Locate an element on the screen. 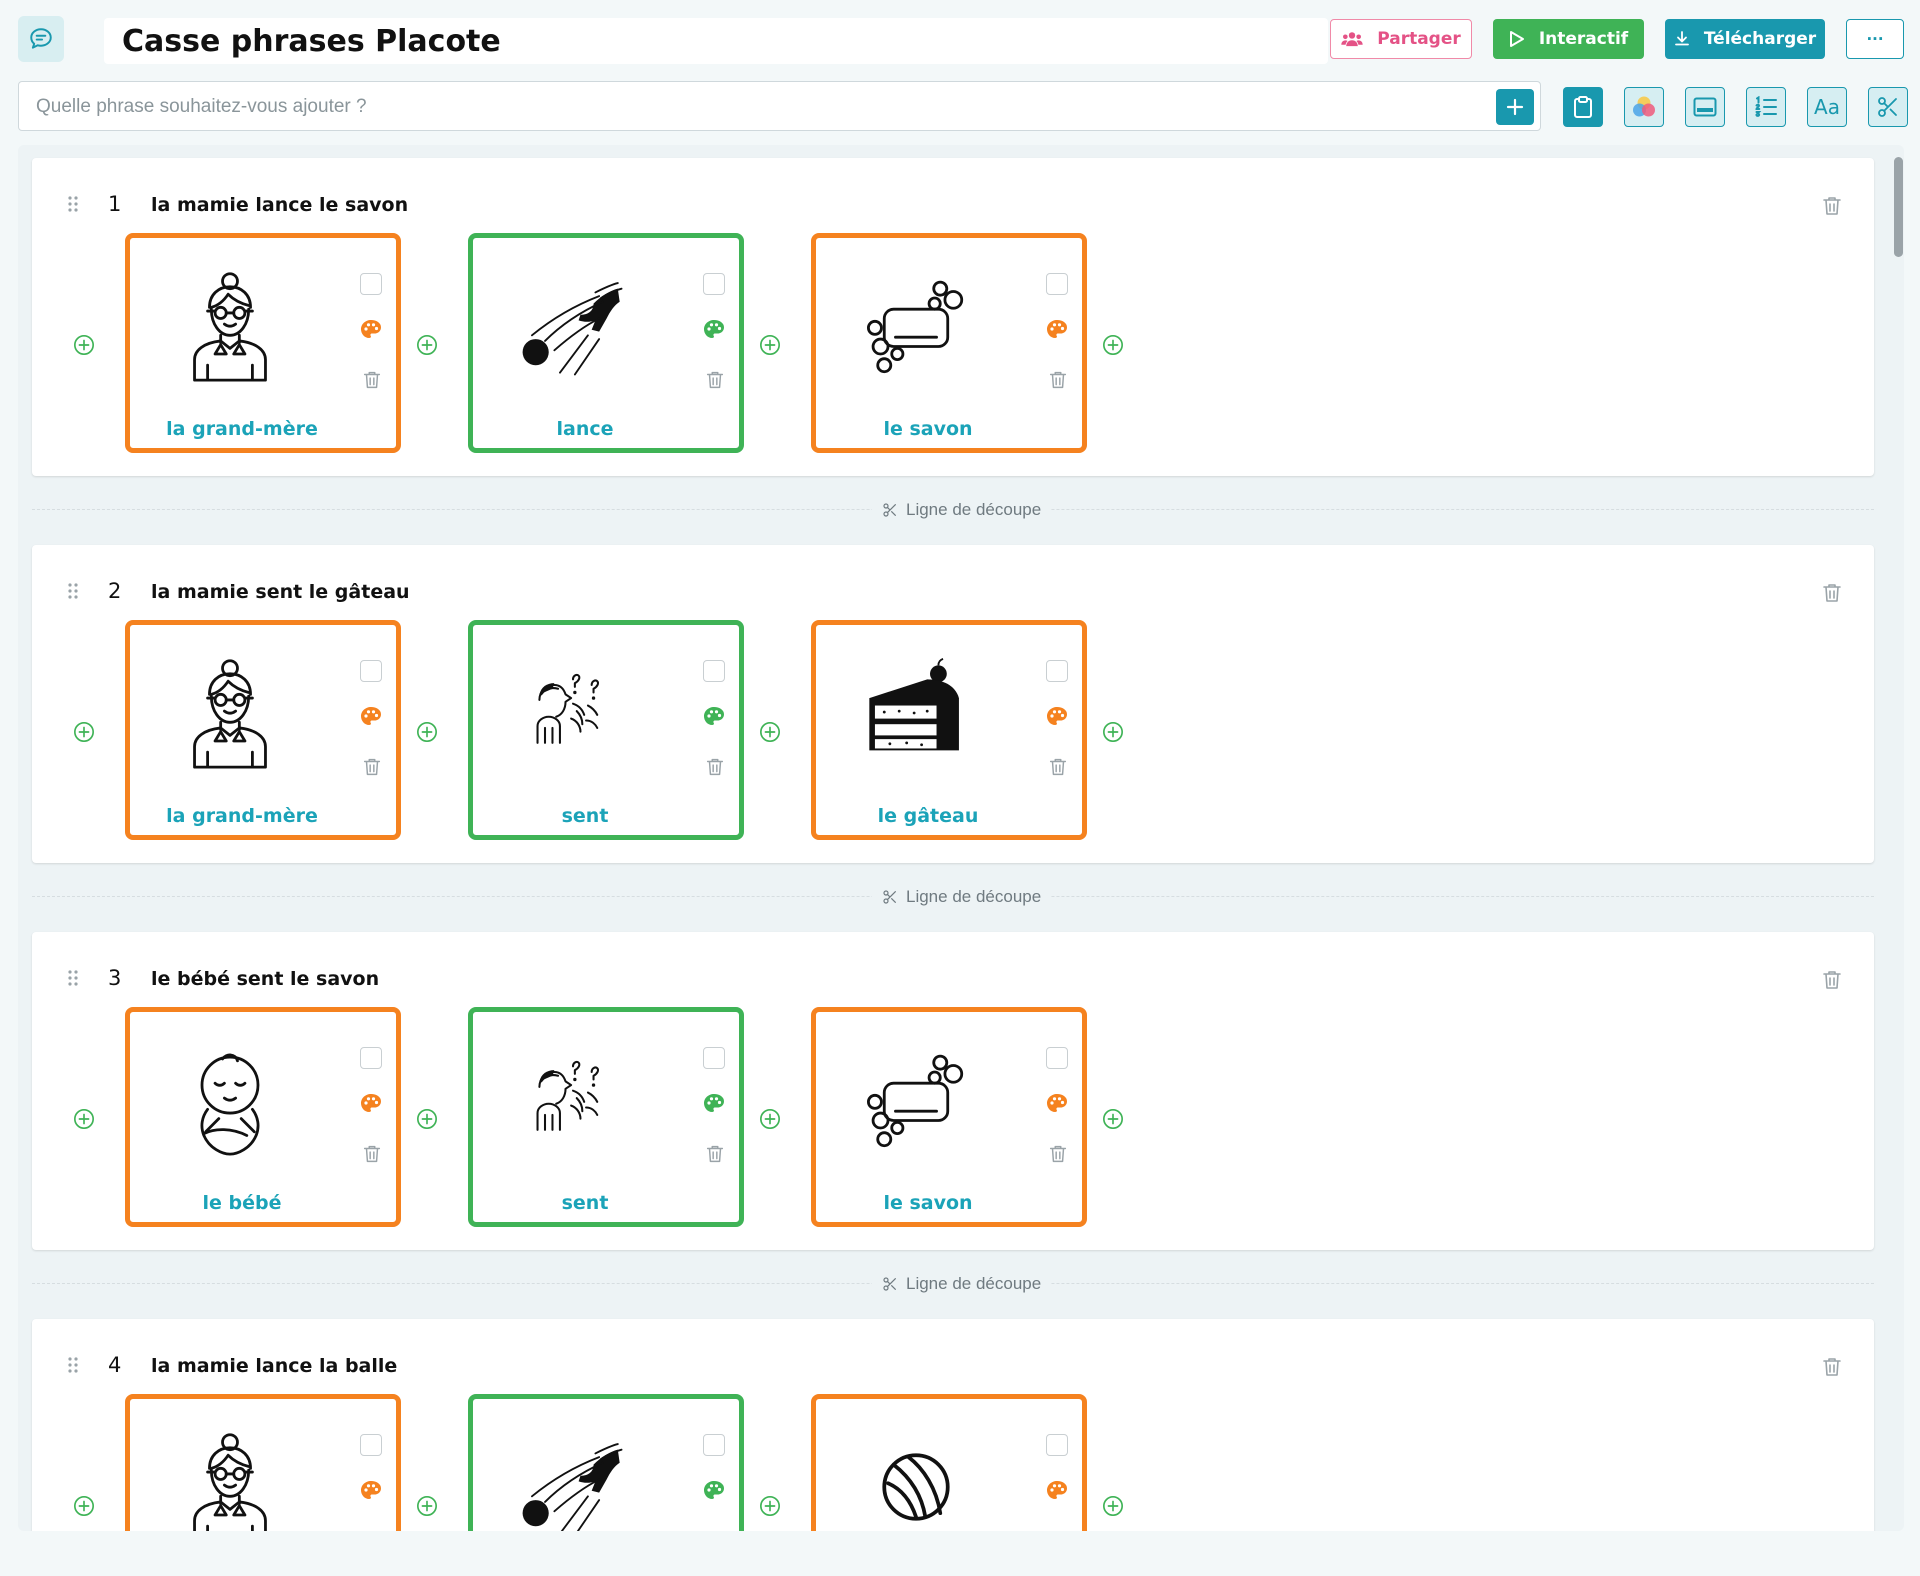 This screenshot has width=1920, height=1576. sentence-text: la mamie lance la balle is located at coordinates (274, 1366).